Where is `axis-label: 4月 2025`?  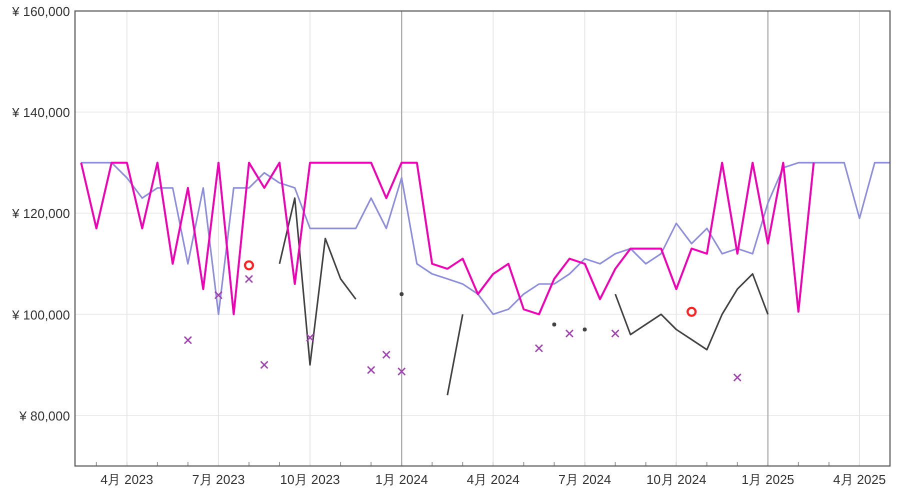 axis-label: 4月 2025 is located at coordinates (859, 479).